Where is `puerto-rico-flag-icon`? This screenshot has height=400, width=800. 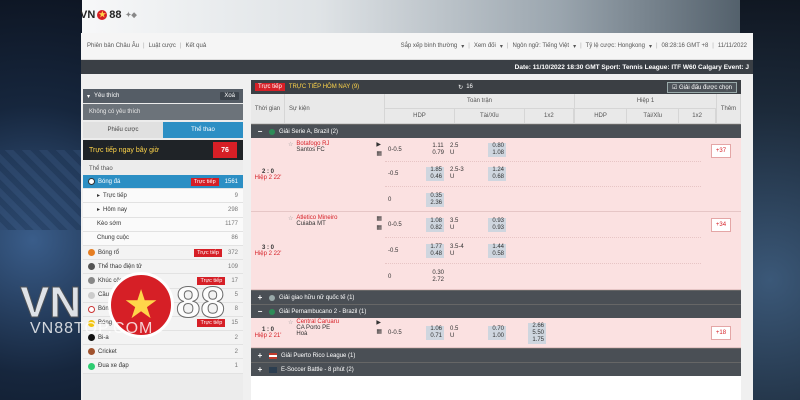
puerto-rico-flag-icon is located at coordinates (273, 355).